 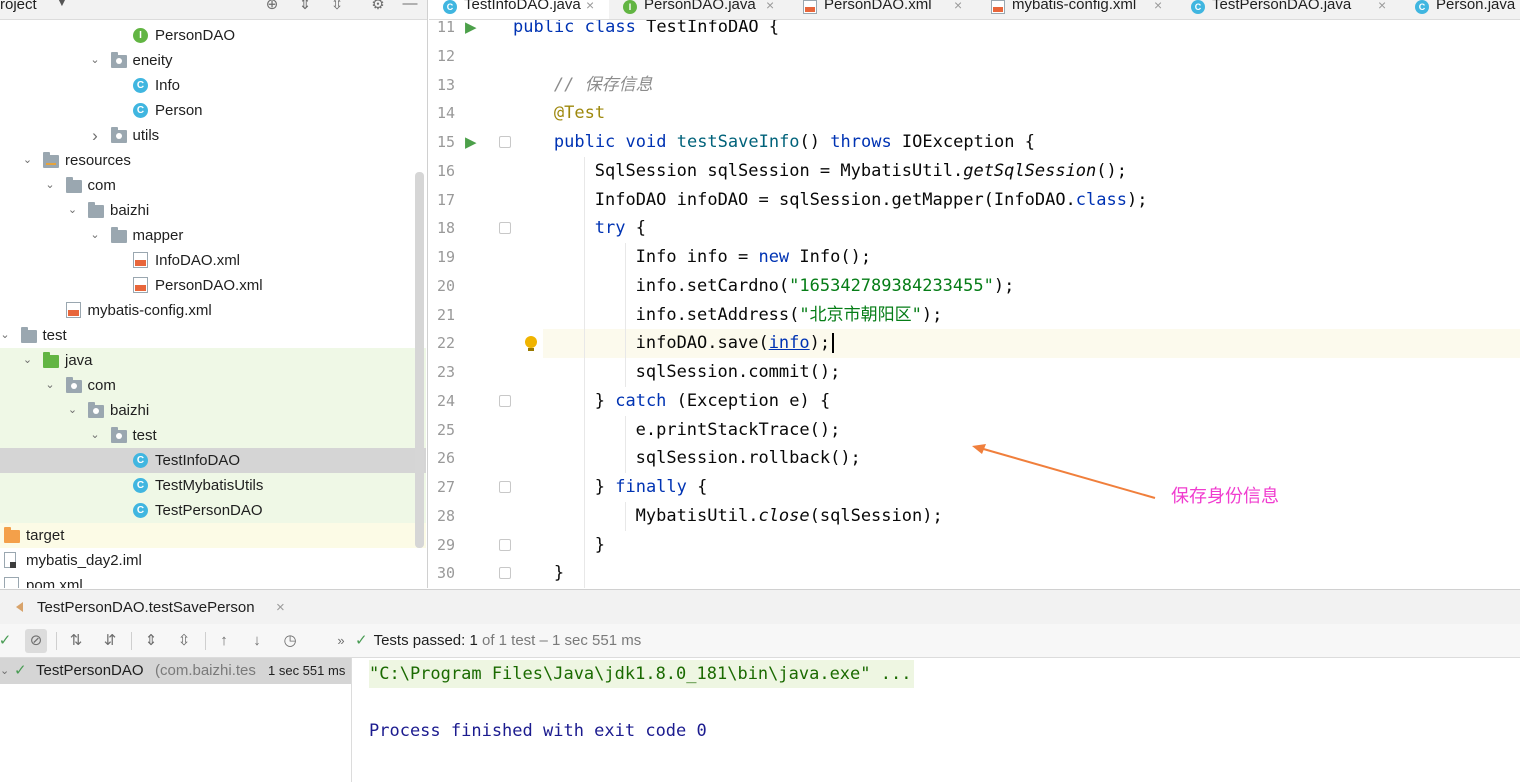 What do you see at coordinates (531, 344) in the screenshot?
I see `intention-bulb-icon` at bounding box center [531, 344].